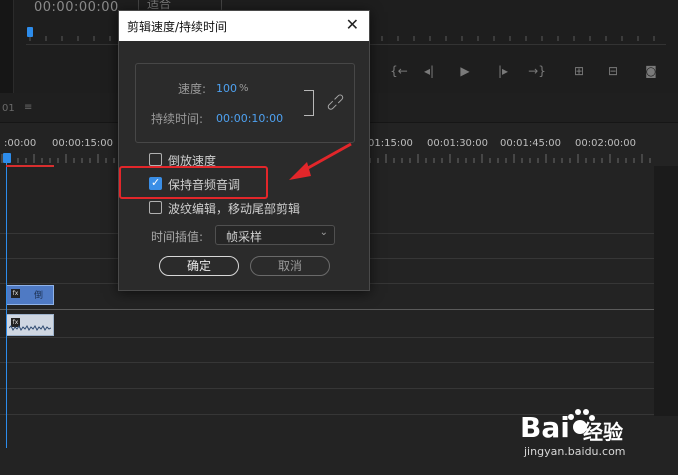 The height and width of the screenshot is (475, 678). Describe the element at coordinates (651, 71) in the screenshot. I see `export-frame-icon: ◙` at that location.